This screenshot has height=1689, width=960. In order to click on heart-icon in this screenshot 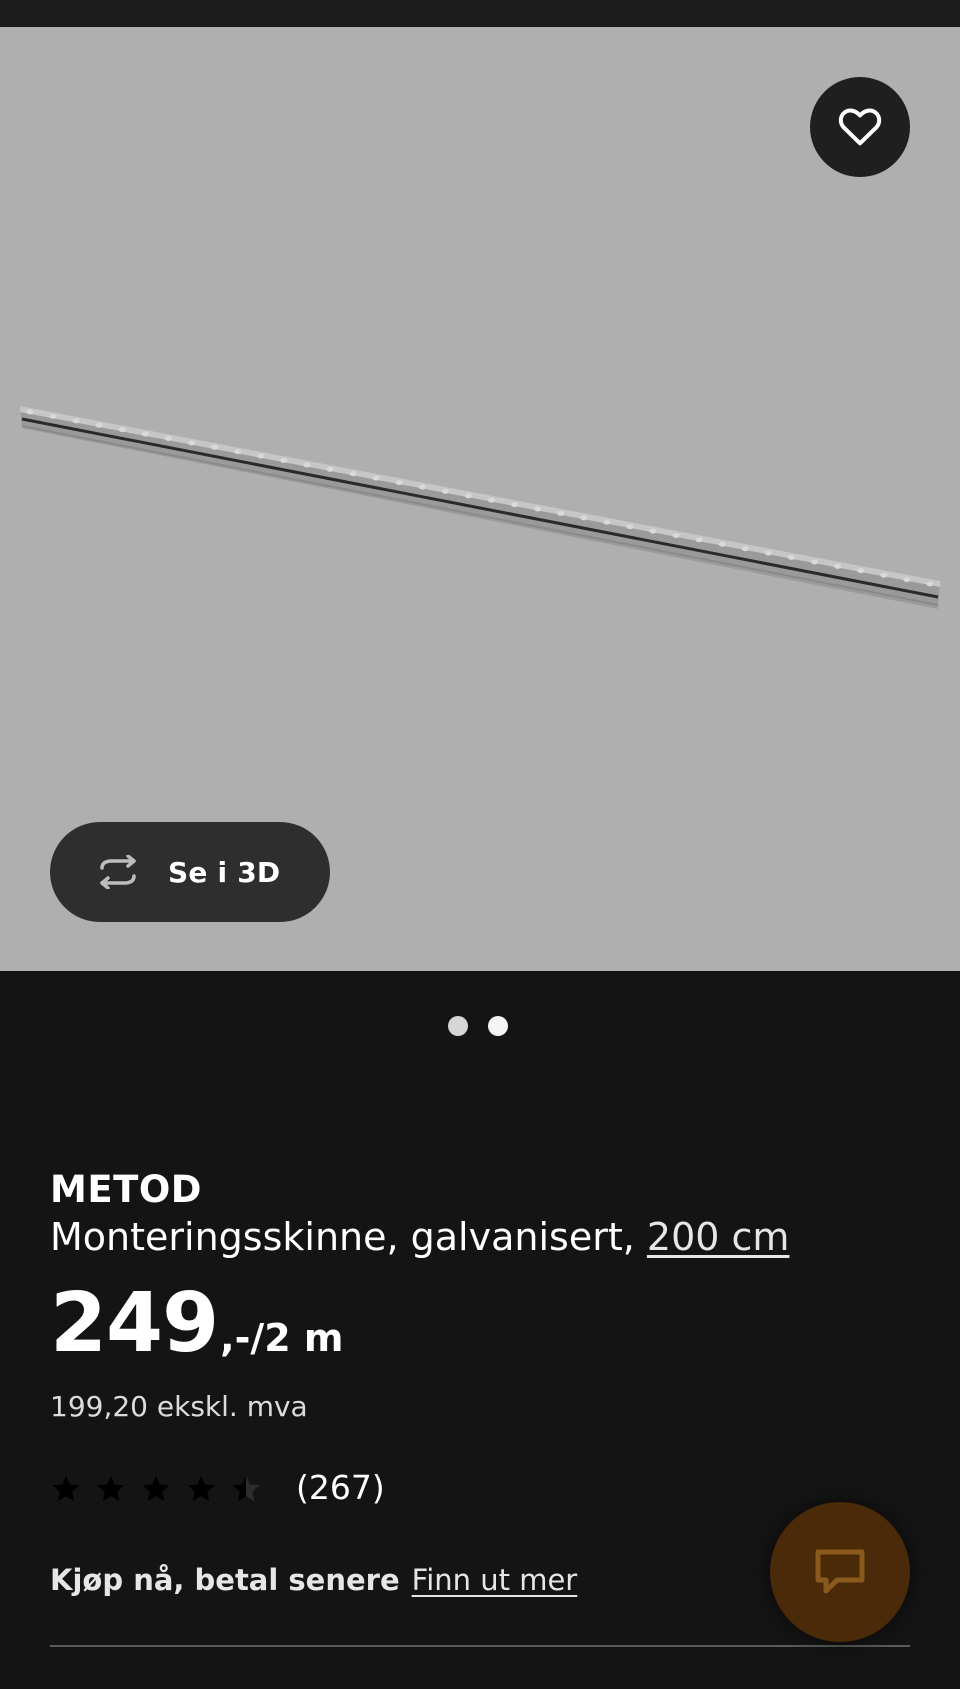, I will do `click(860, 127)`.